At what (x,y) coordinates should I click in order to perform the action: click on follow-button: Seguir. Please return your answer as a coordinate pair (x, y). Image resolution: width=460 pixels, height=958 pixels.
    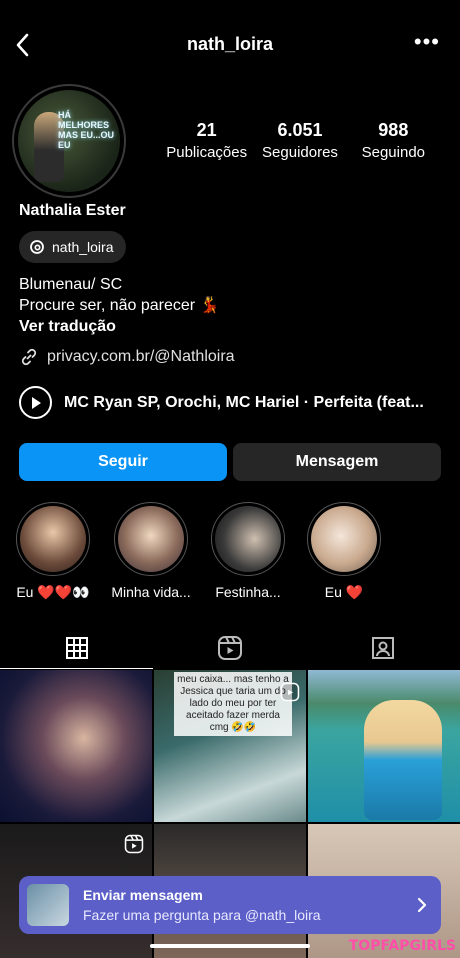
    Looking at the image, I should click on (123, 462).